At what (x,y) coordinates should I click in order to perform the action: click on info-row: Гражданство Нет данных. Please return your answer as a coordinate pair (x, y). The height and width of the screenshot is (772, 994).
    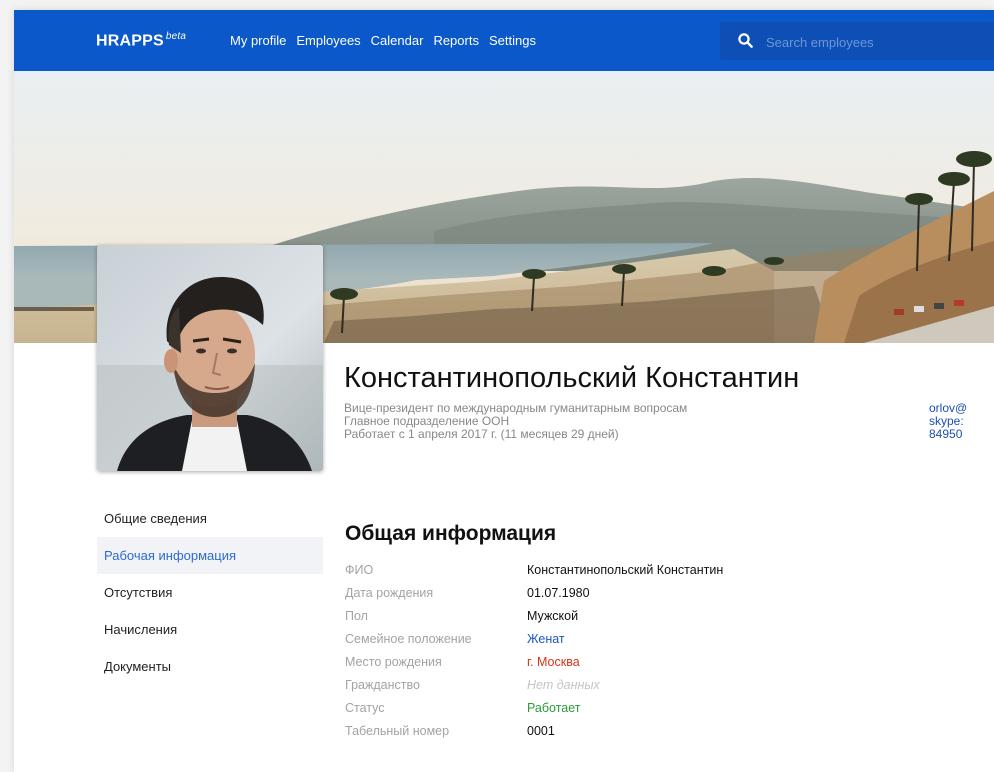
    Looking at the image, I should click on (534, 689).